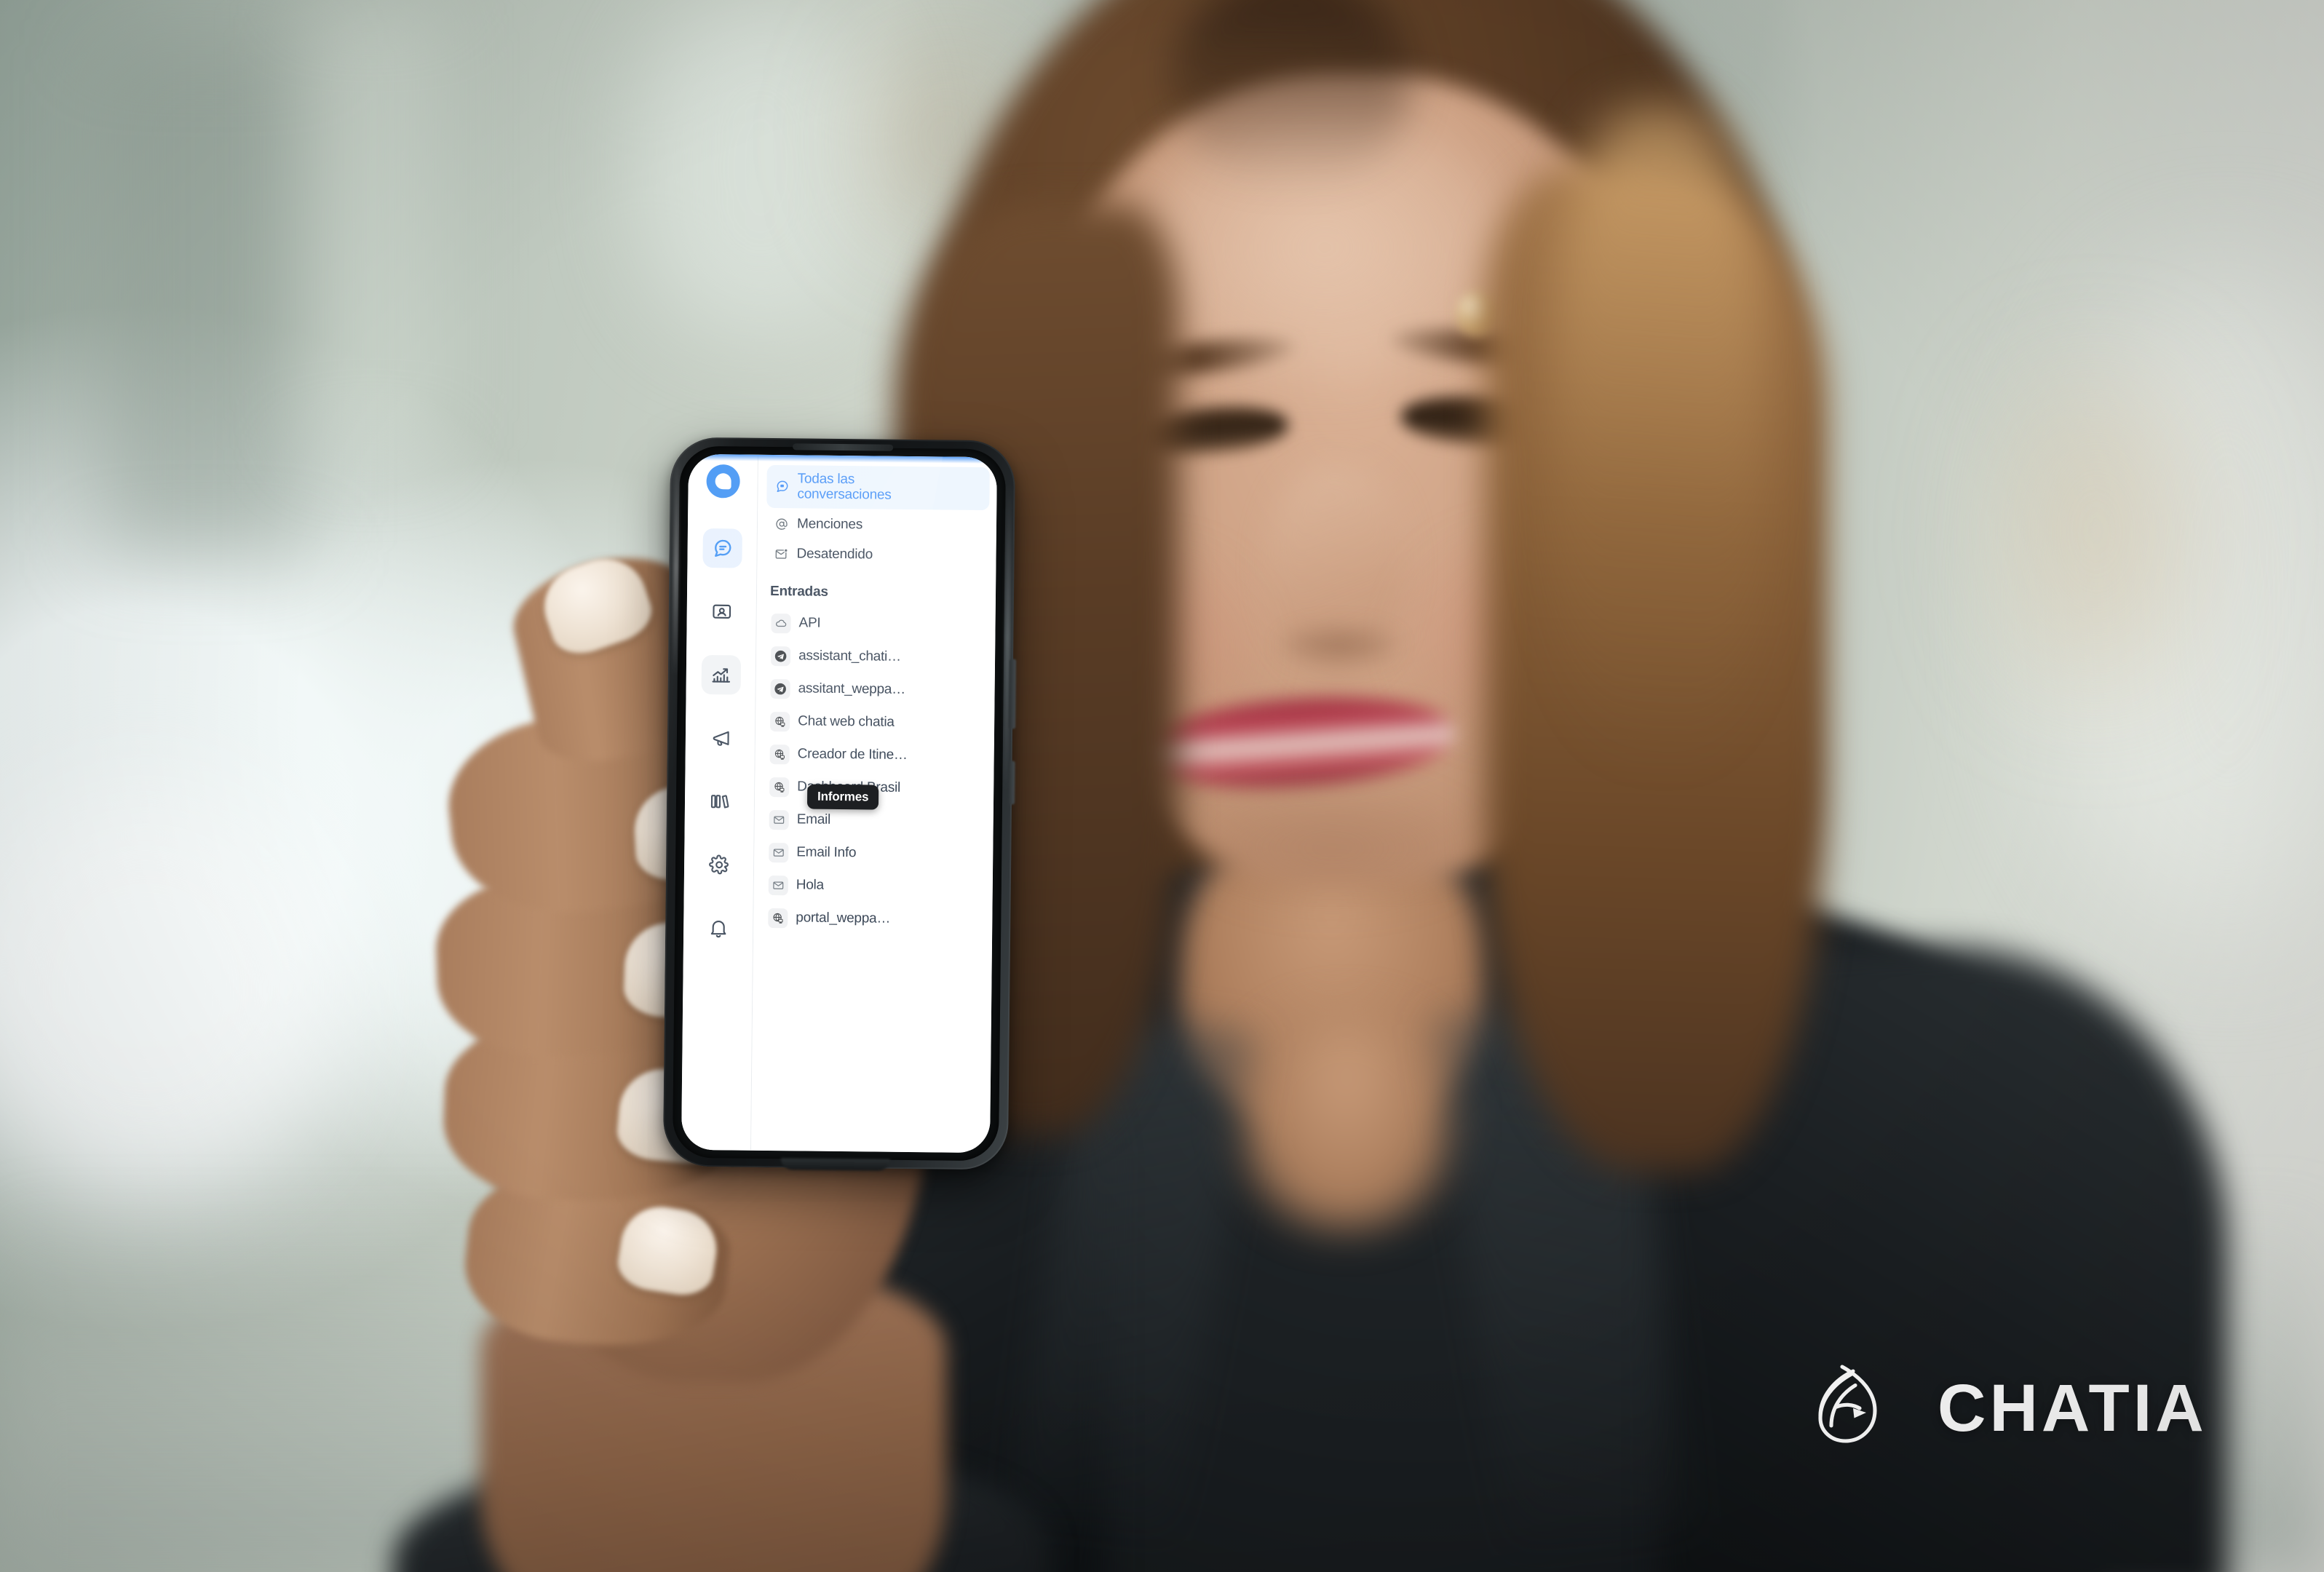  I want to click on brand-watermark: CHATIA, so click(2006, 1408).